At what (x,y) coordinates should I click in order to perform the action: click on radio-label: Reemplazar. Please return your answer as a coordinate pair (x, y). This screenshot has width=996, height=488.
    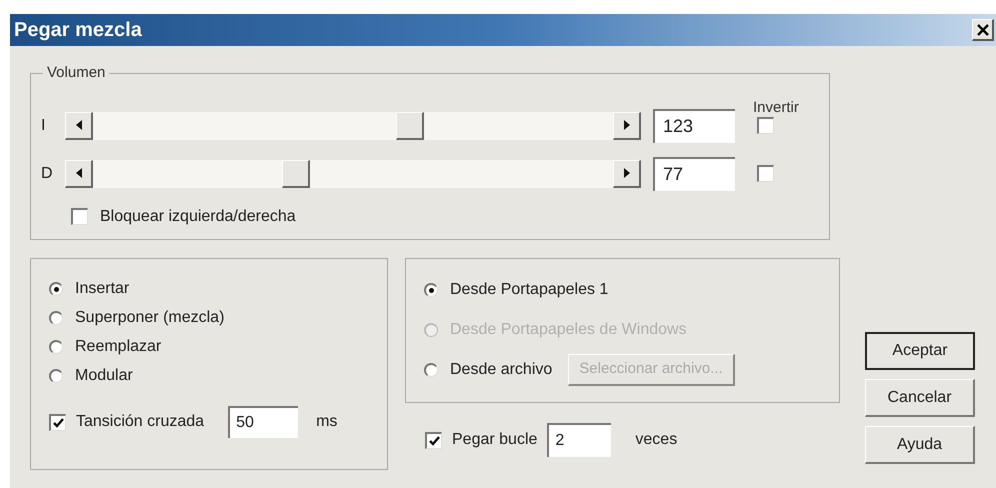
    Looking at the image, I should click on (118, 347).